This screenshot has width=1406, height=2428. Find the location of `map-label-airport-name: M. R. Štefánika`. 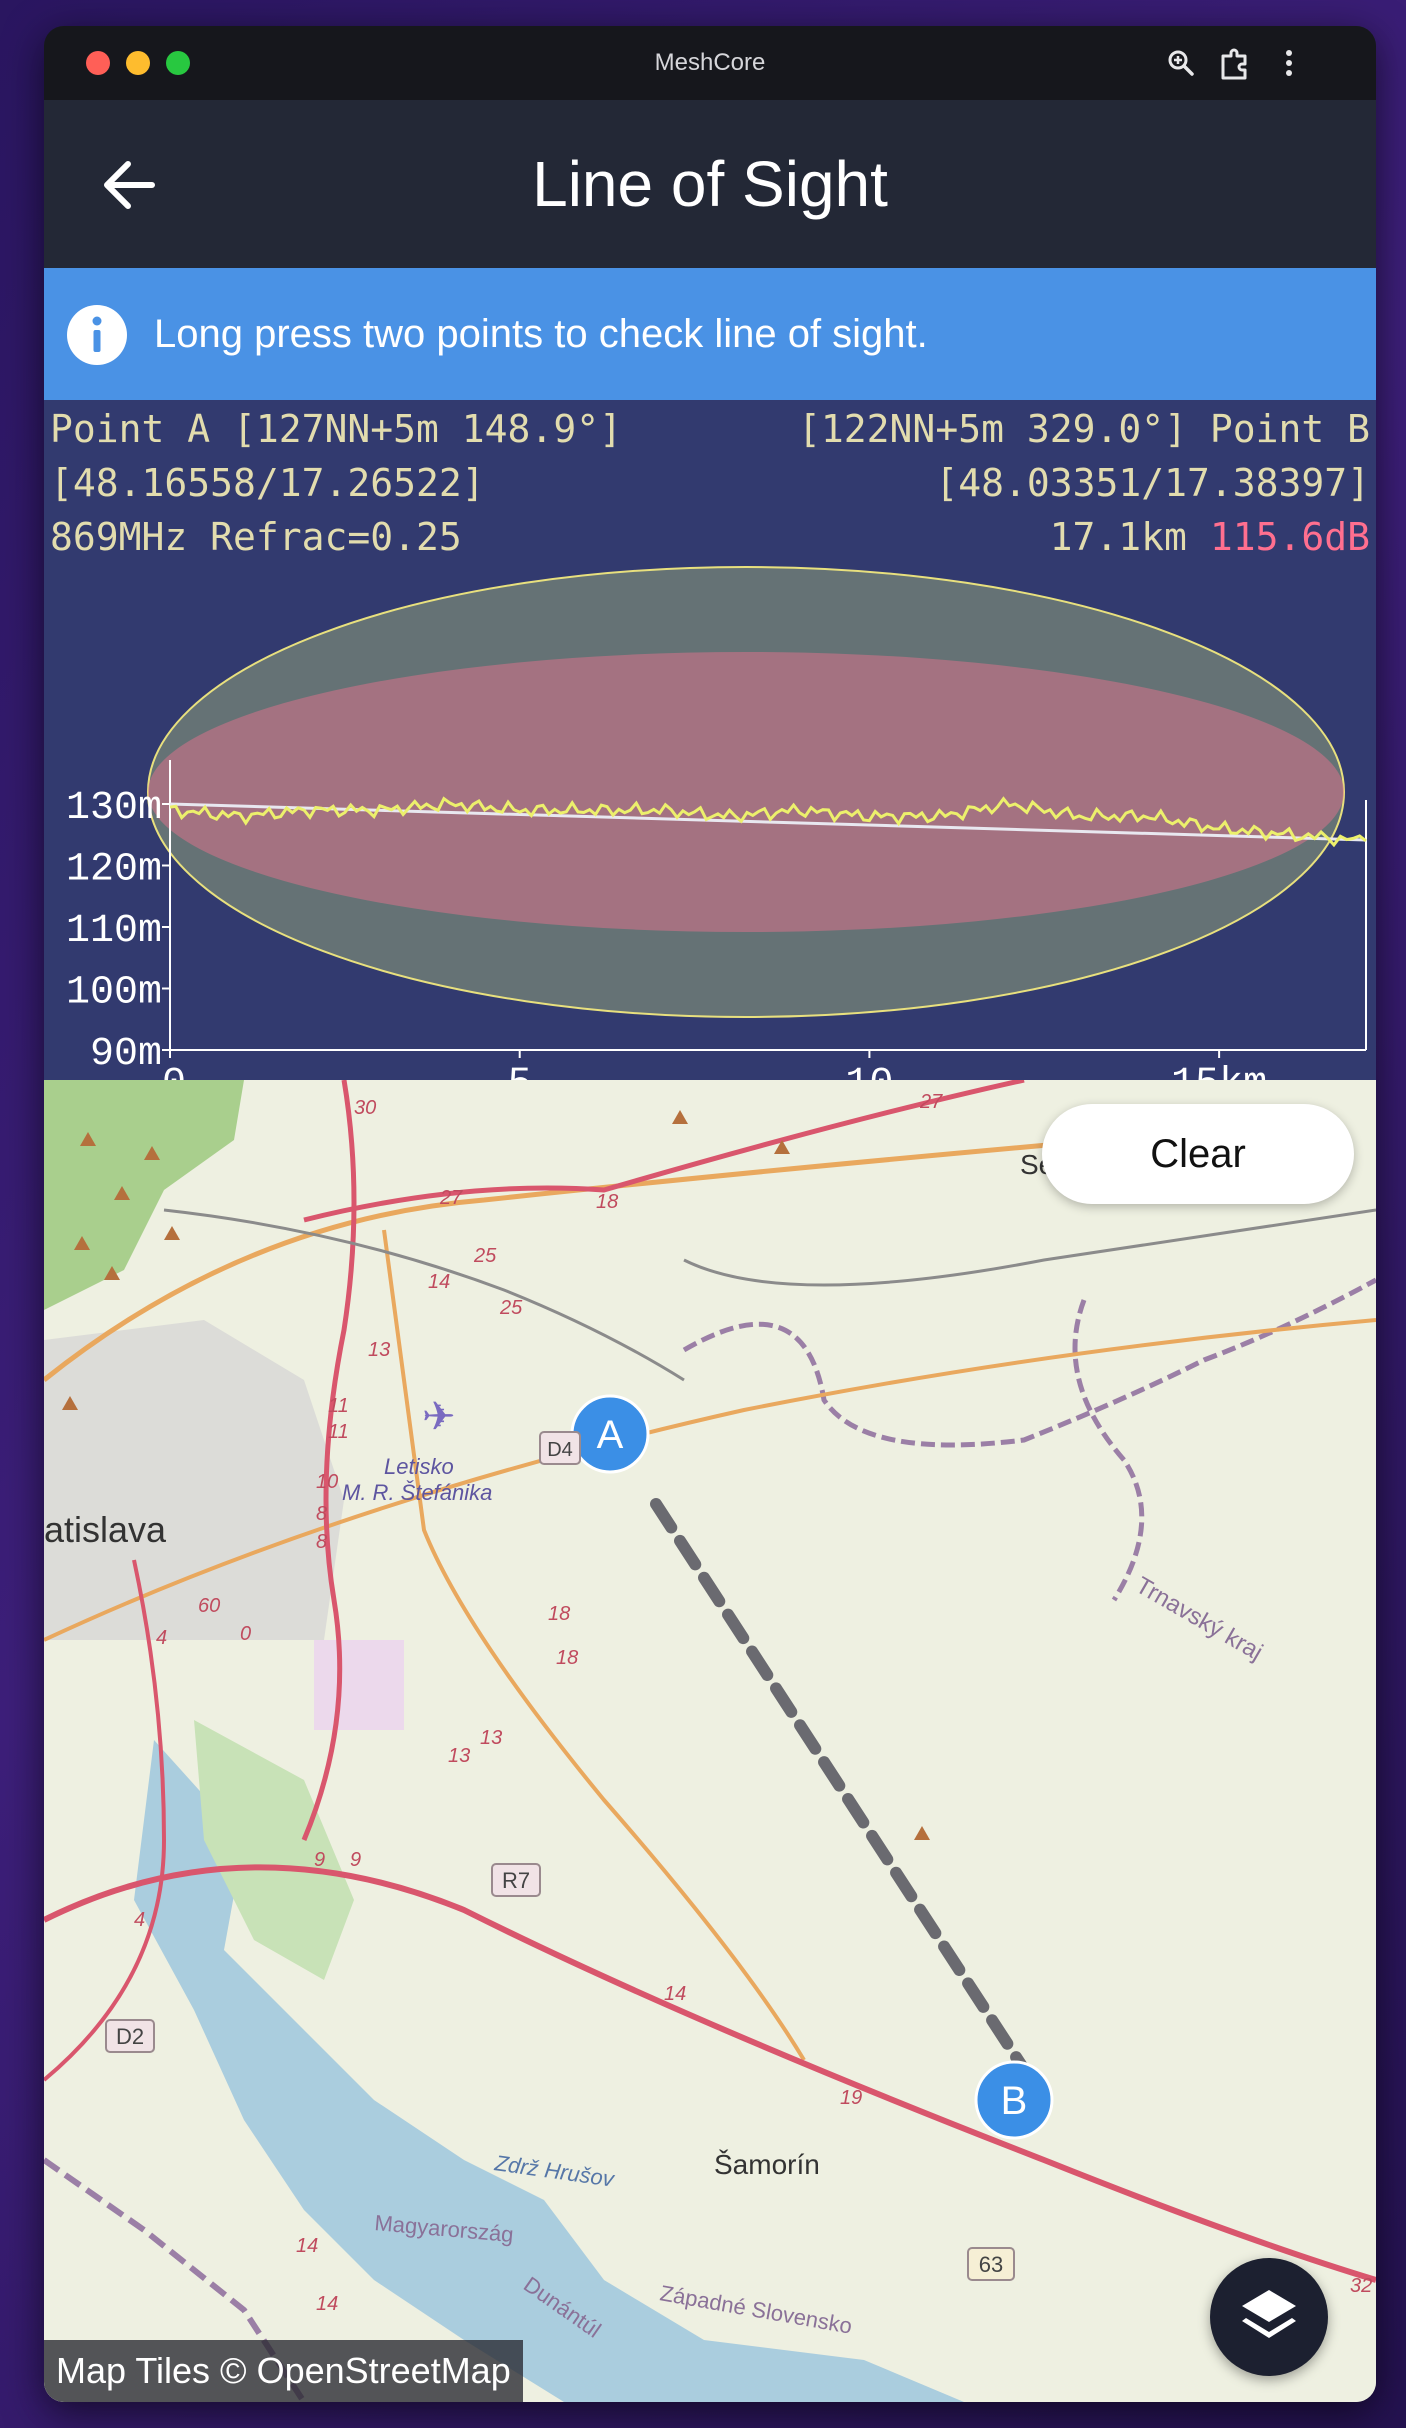

map-label-airport-name: M. R. Štefánika is located at coordinates (417, 1492).